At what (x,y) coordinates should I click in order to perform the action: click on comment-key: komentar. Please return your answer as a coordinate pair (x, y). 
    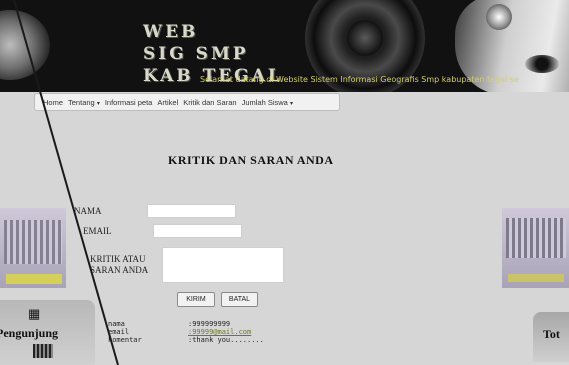
    Looking at the image, I should click on (125, 340).